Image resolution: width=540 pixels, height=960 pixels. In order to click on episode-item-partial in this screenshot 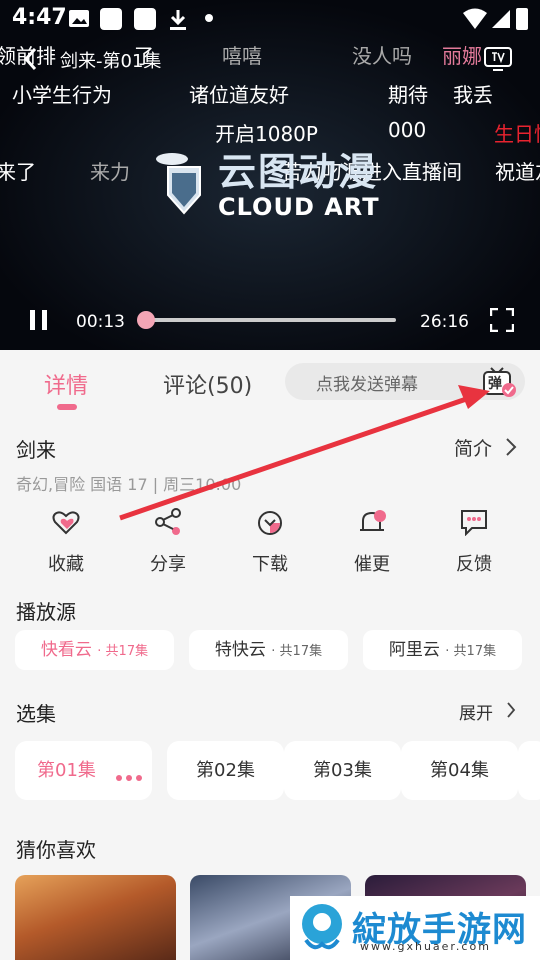, I will do `click(529, 770)`.